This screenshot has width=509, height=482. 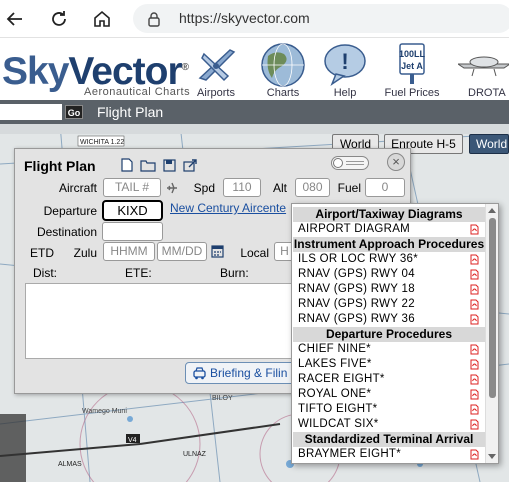 What do you see at coordinates (74, 112) in the screenshot?
I see `go-button: Go` at bounding box center [74, 112].